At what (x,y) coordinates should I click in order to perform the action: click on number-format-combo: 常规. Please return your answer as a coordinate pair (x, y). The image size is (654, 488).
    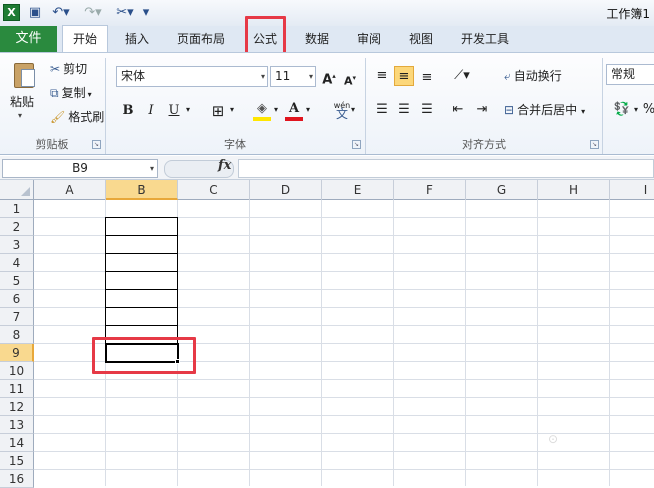
    Looking at the image, I should click on (630, 74).